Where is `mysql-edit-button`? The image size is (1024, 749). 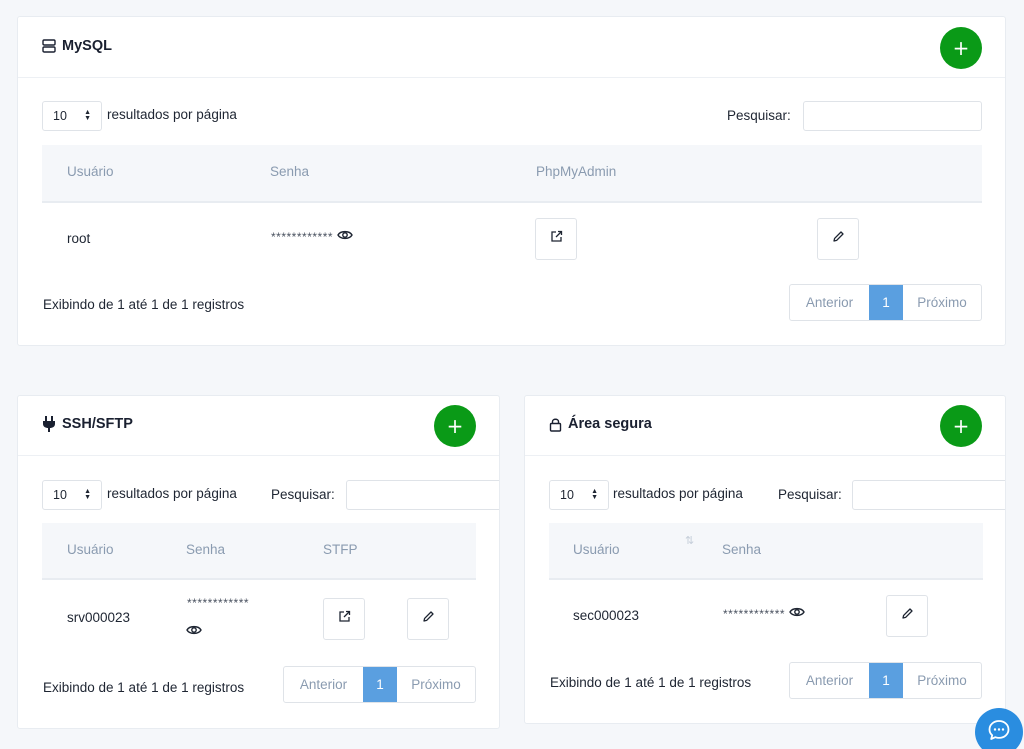 mysql-edit-button is located at coordinates (838, 239).